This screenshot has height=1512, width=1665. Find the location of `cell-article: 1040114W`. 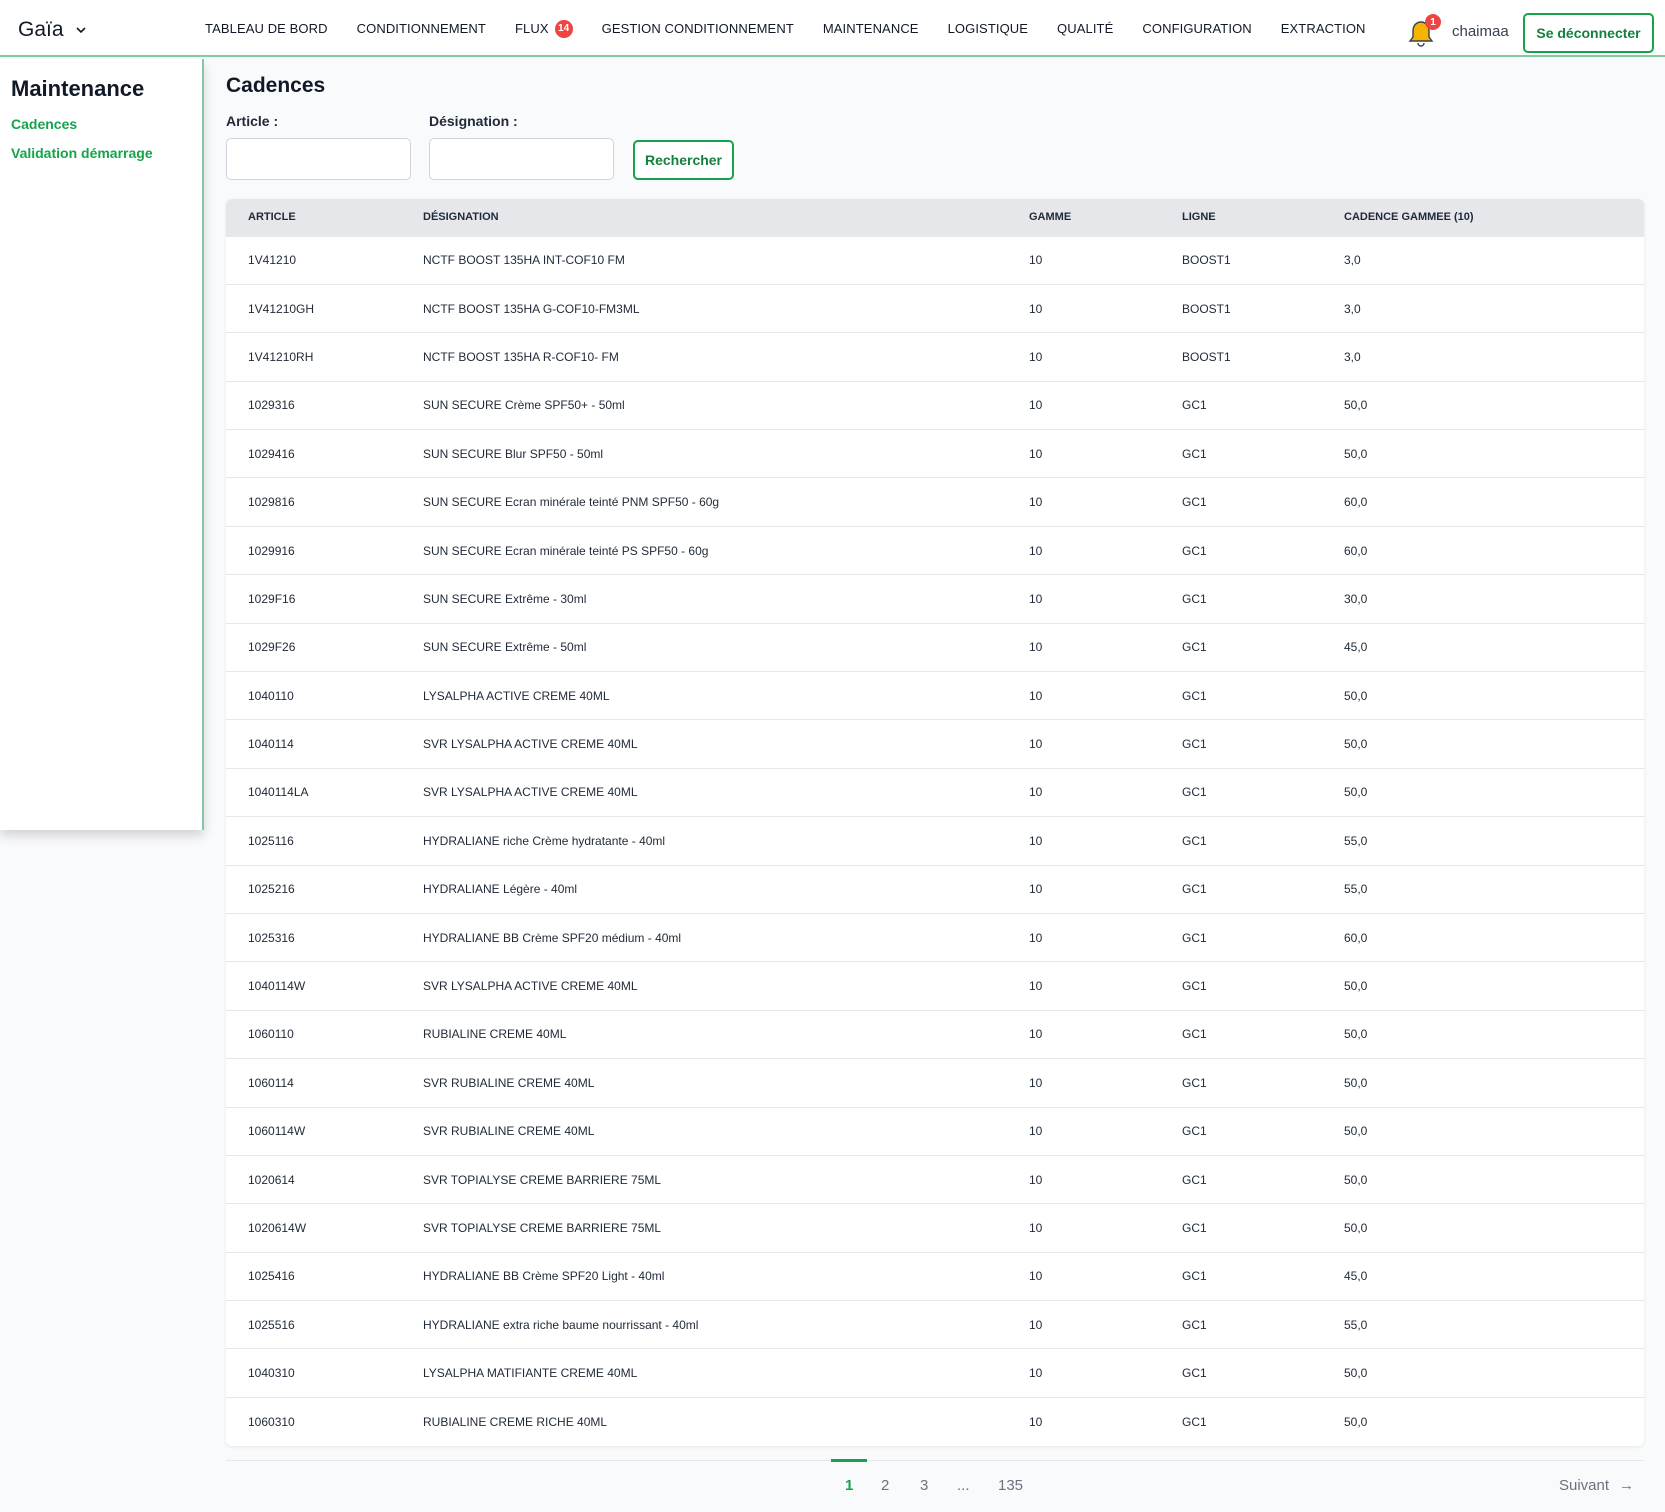

cell-article: 1040114W is located at coordinates (277, 986).